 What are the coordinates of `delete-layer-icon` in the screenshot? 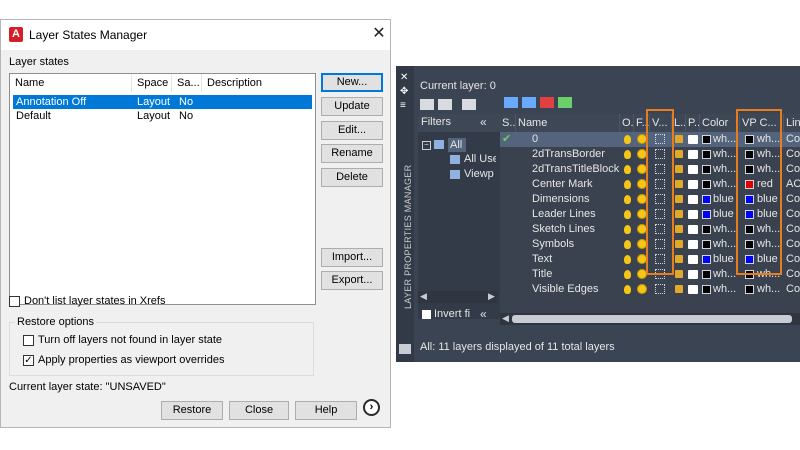 It's located at (547, 102).